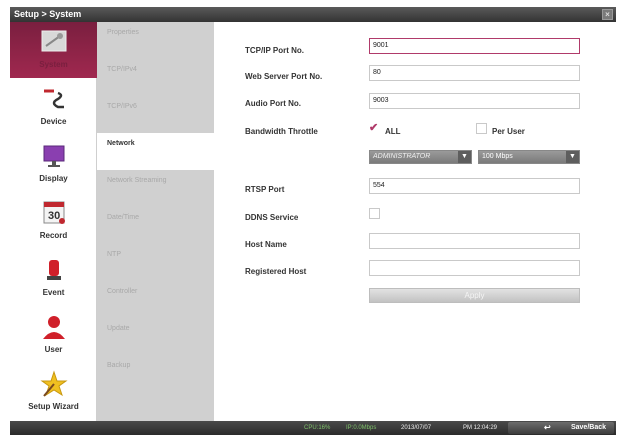 This screenshot has width=626, height=437. I want to click on menu-item-user: User, so click(53, 335).